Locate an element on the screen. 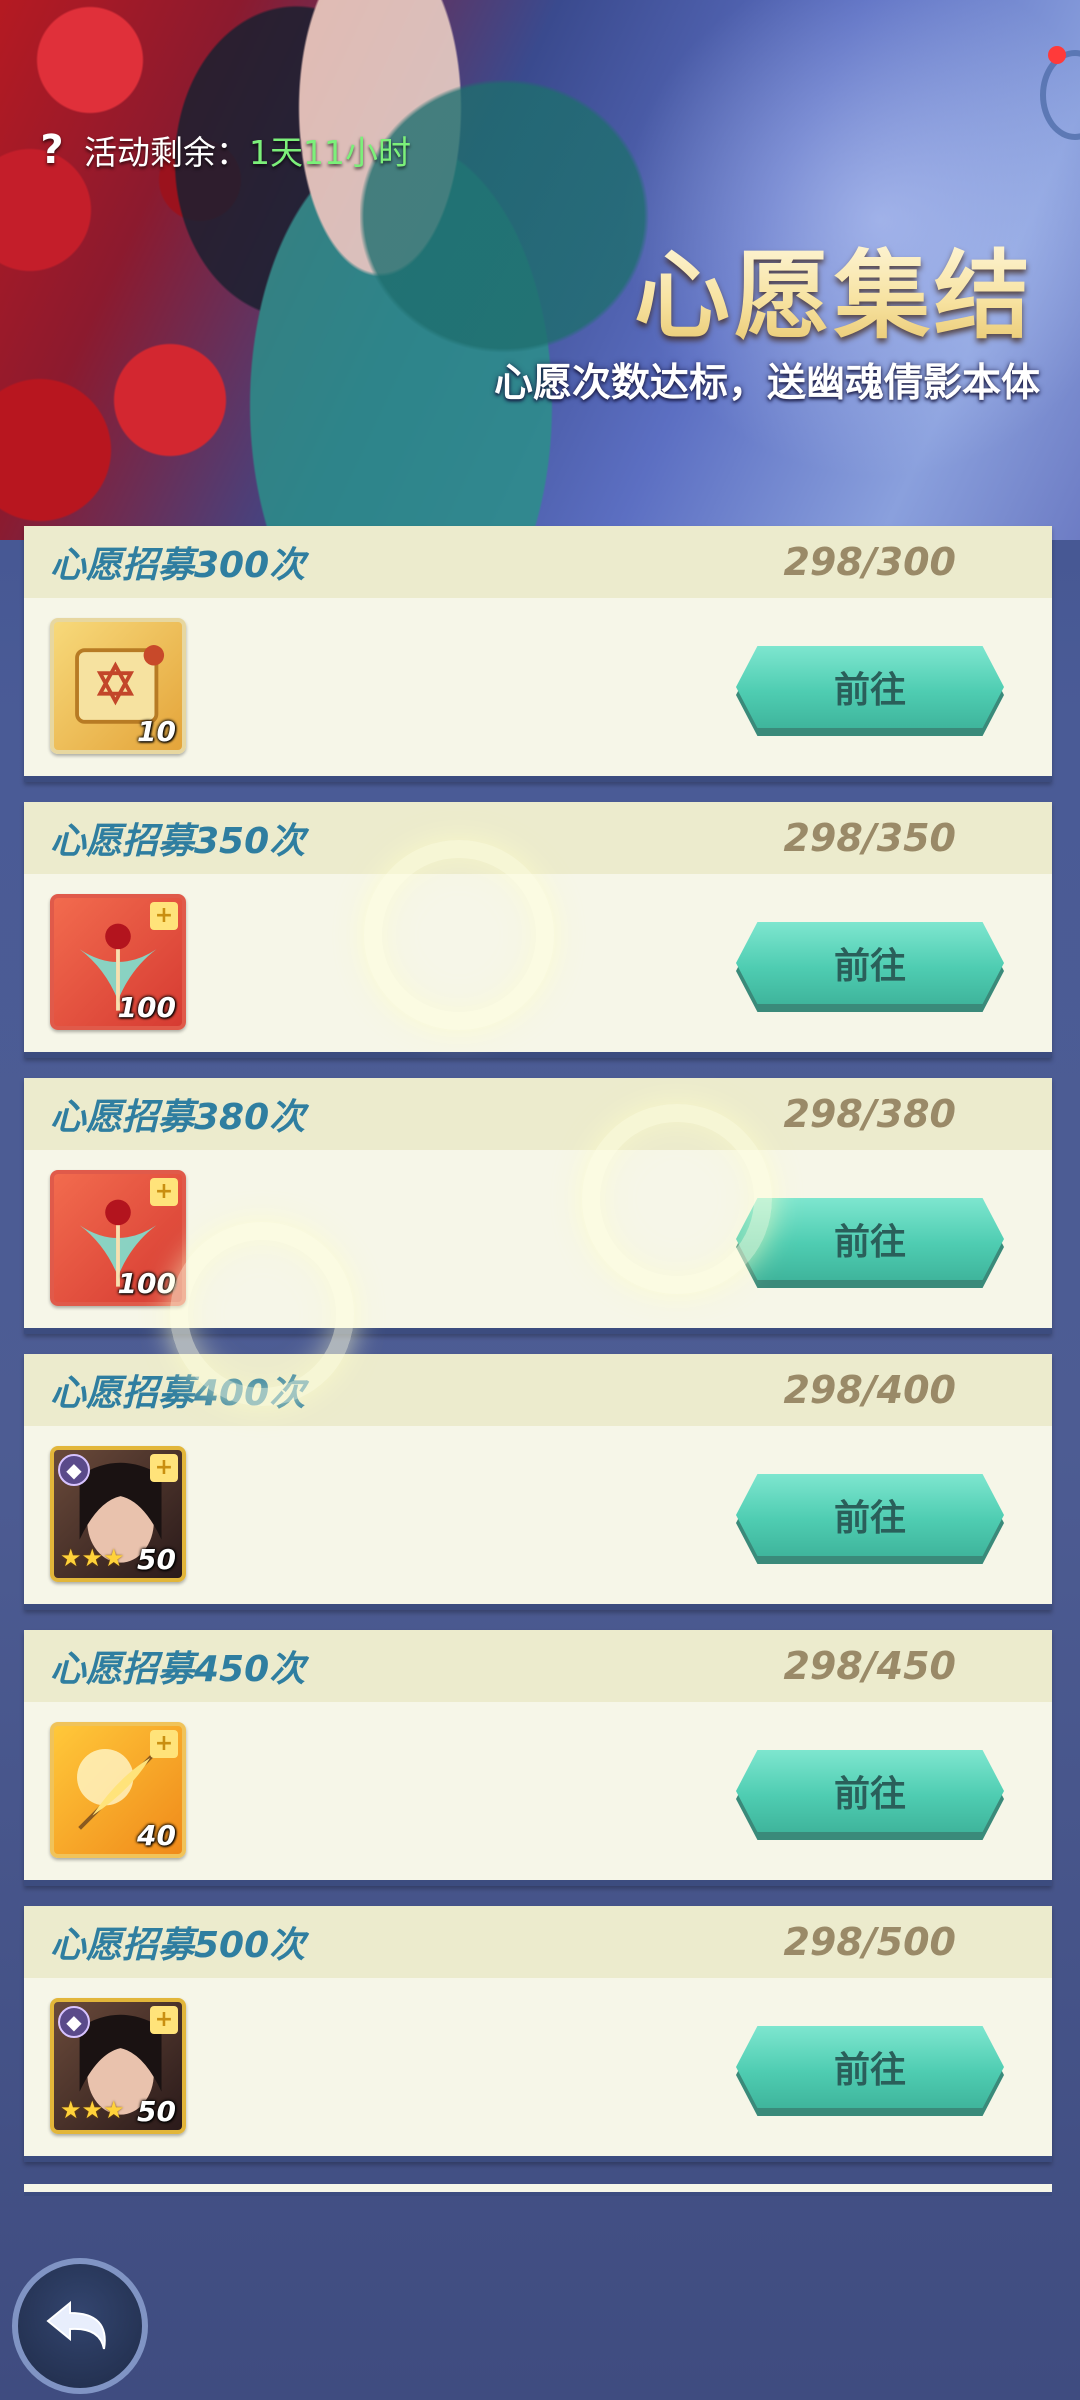  task-progress: 298/300 is located at coordinates (869, 562).